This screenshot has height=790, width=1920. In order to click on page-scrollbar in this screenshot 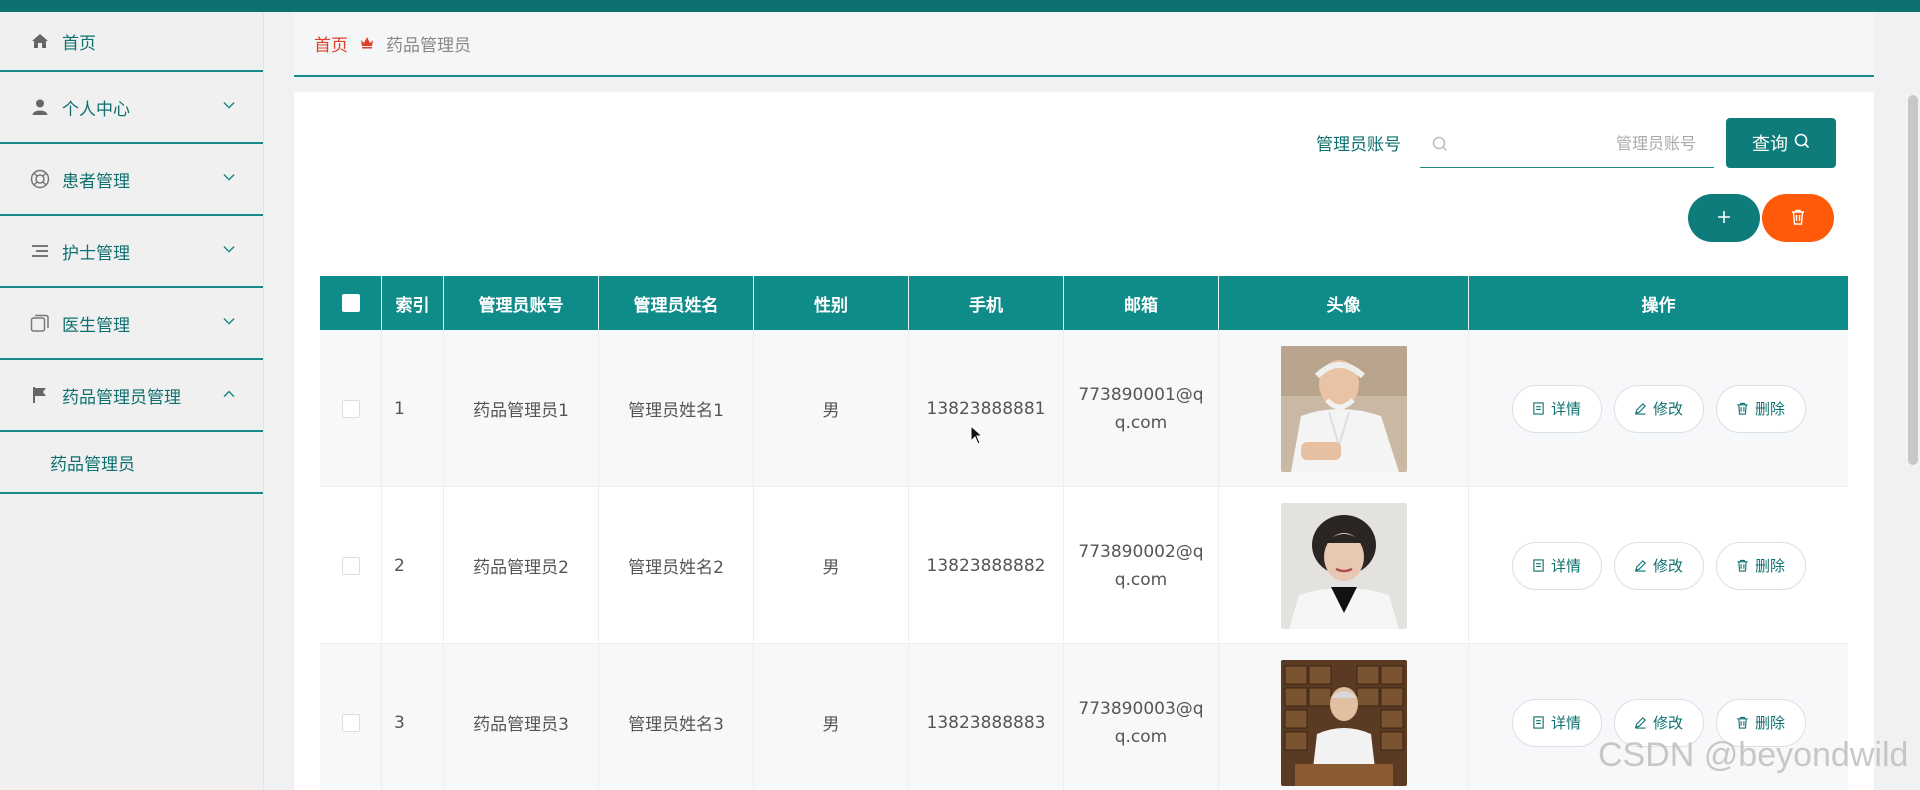, I will do `click(1913, 280)`.